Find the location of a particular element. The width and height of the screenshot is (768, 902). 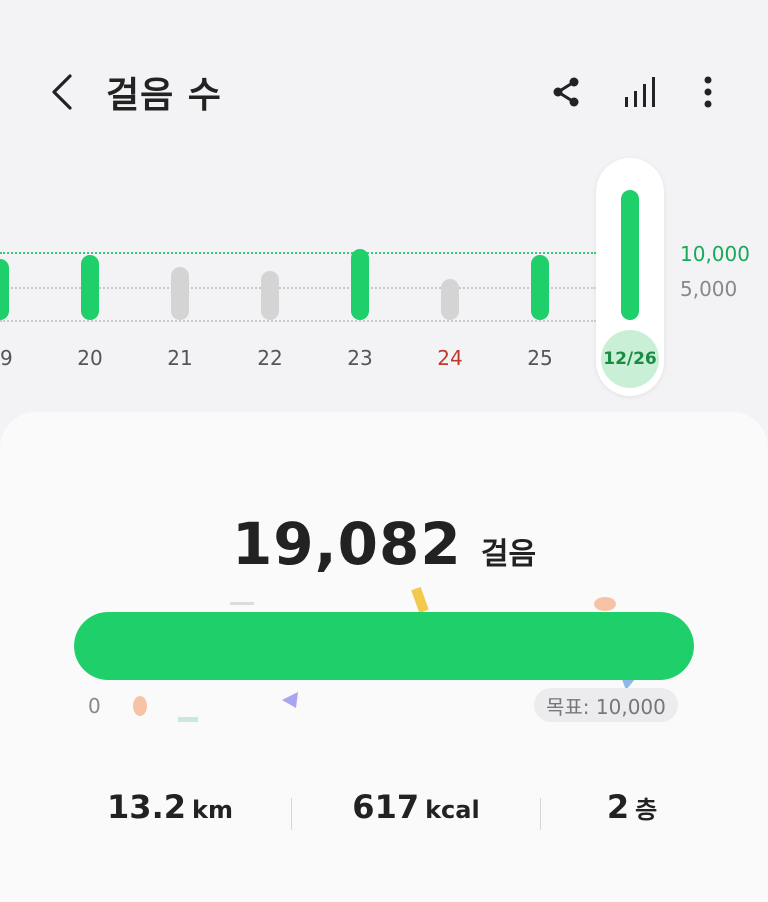

share-icon is located at coordinates (566, 92).